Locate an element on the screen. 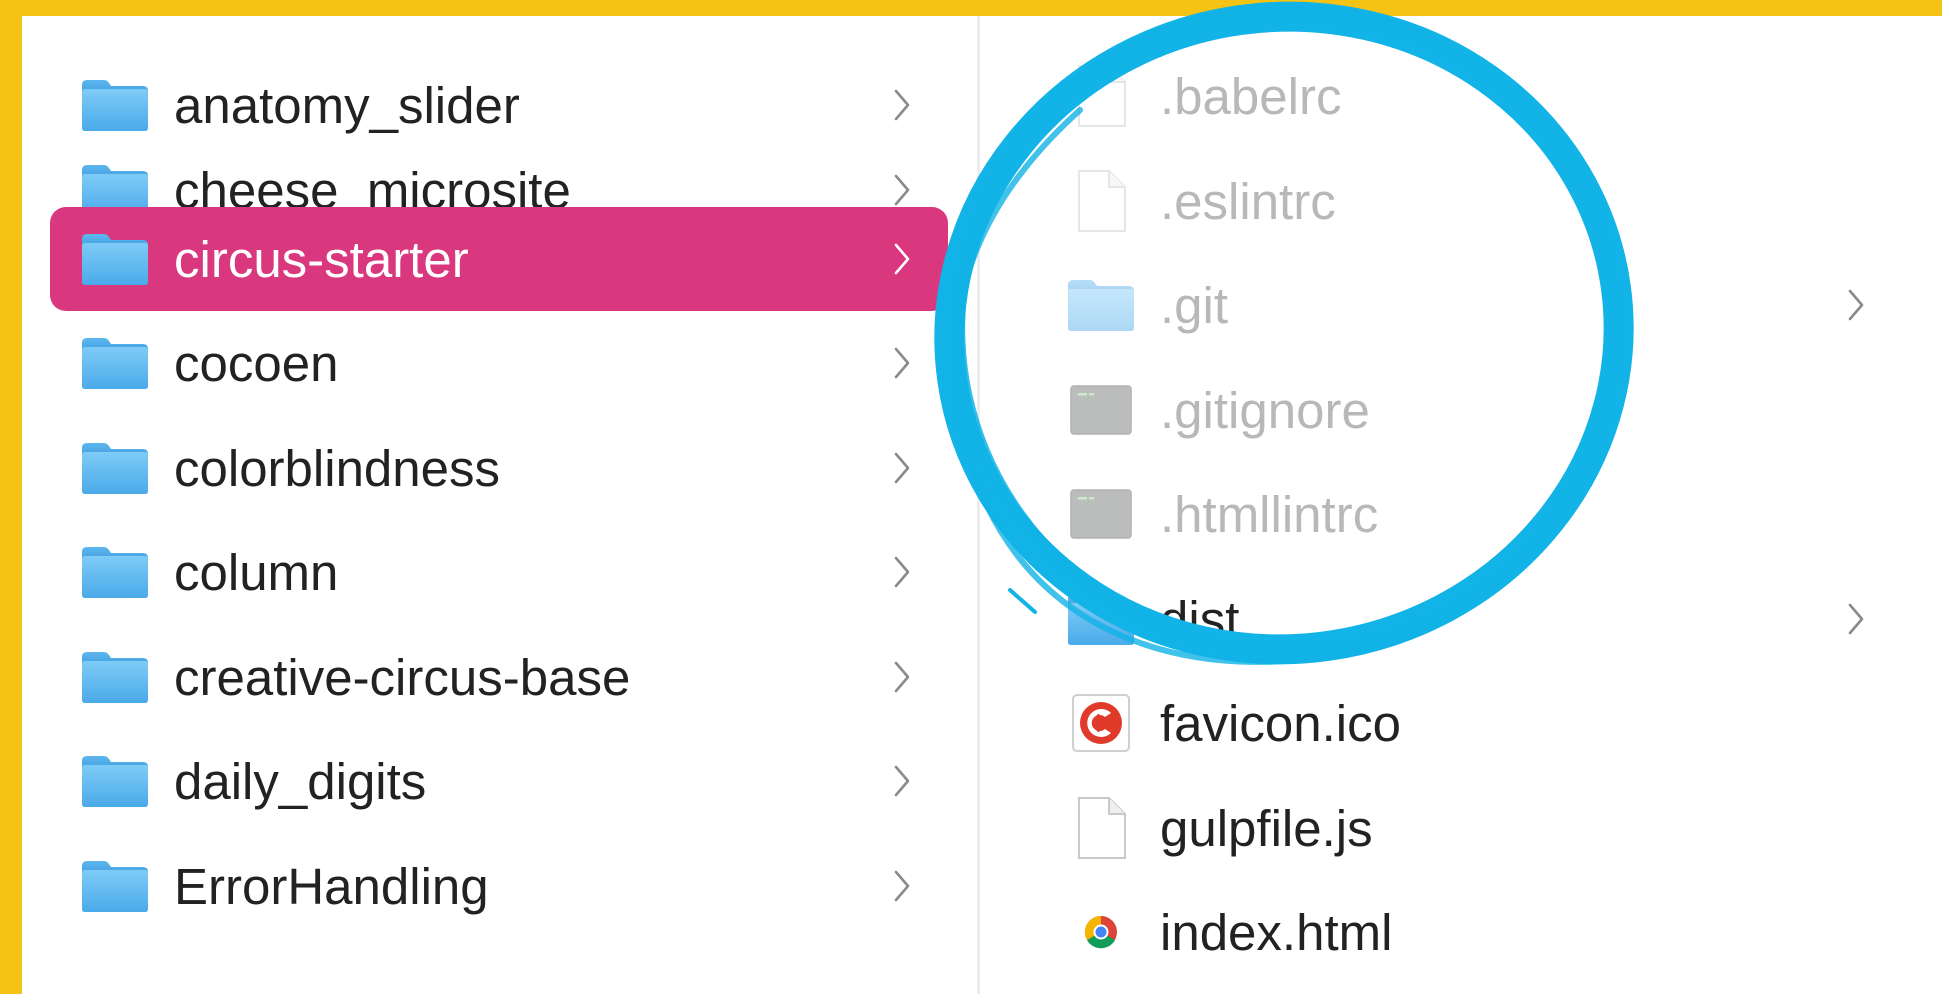 Image resolution: width=1942 pixels, height=994 pixels. favicon-icon is located at coordinates (1101, 723).